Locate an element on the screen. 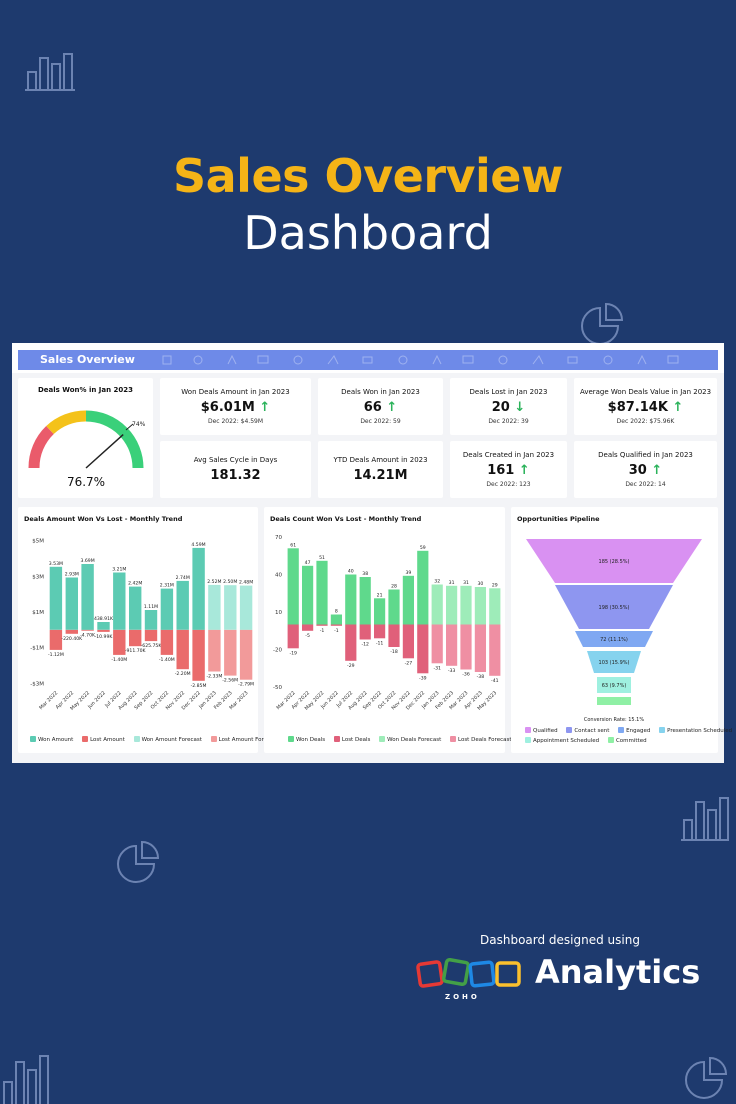  kpi-value: $6.01M ↑ is located at coordinates (235, 407).